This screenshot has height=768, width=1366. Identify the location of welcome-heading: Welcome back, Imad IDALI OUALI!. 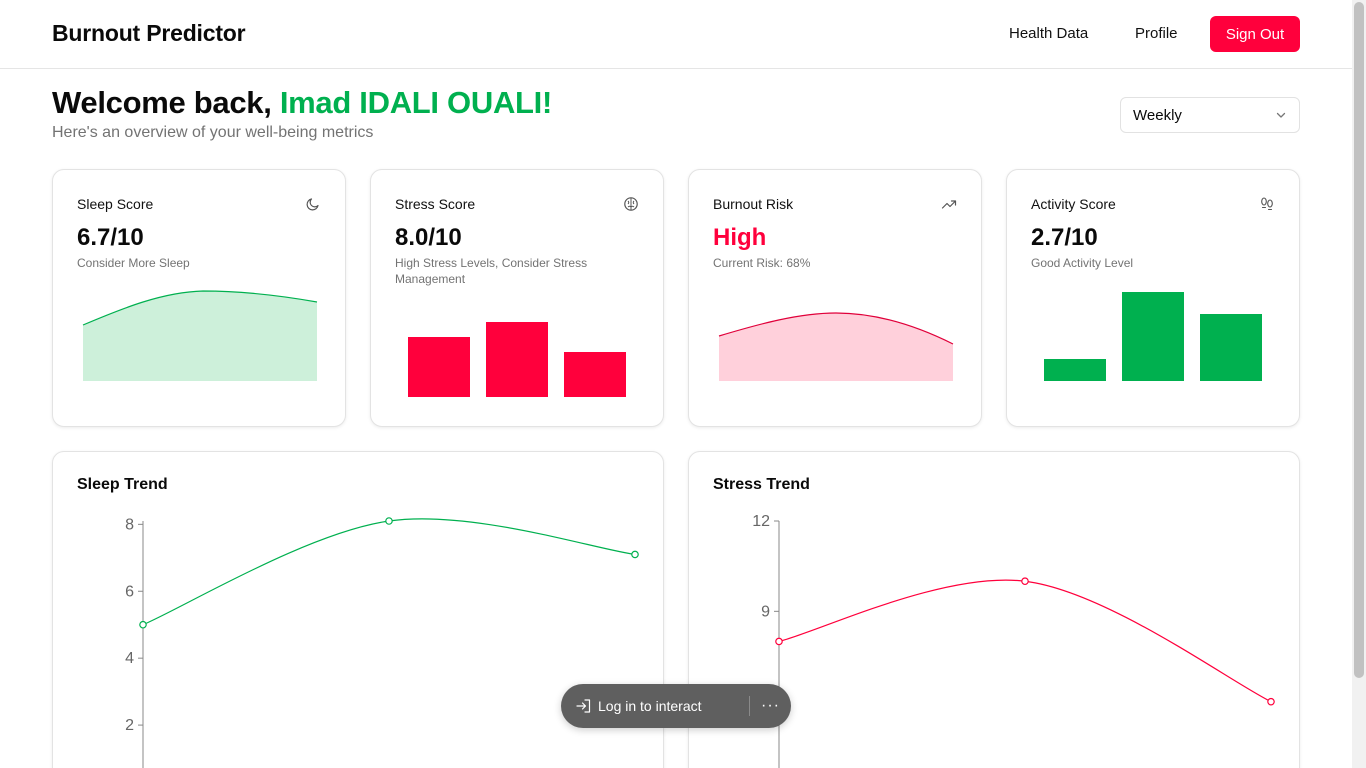
(302, 103).